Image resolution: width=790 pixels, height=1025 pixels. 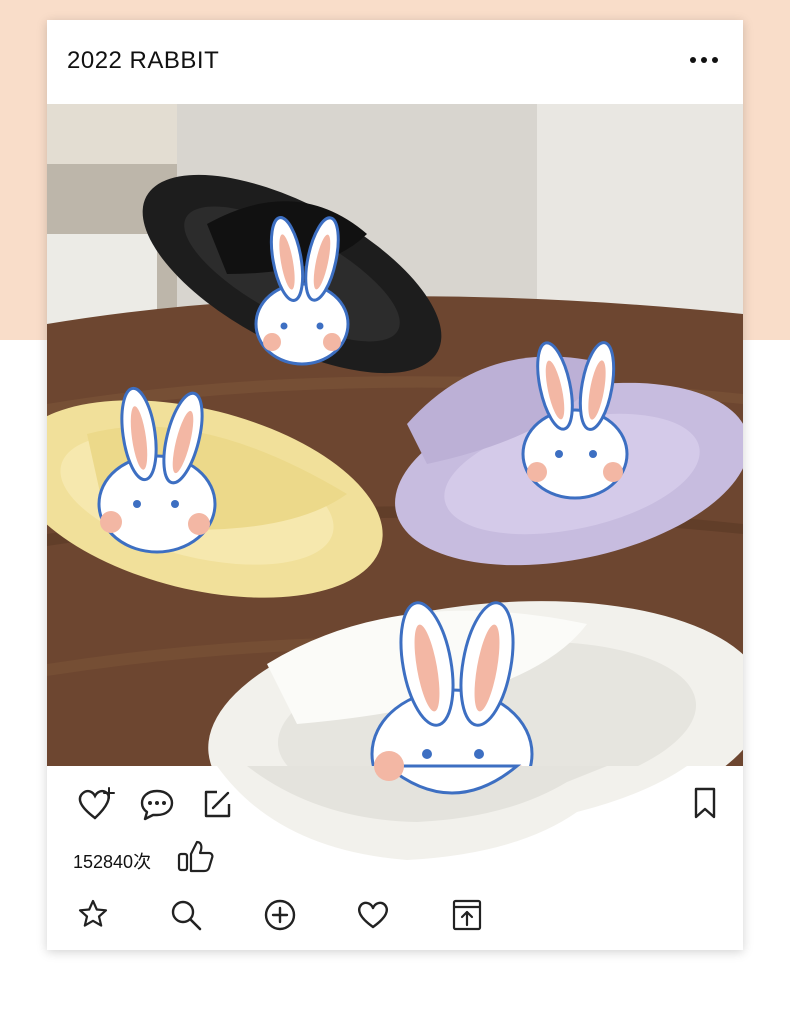 I want to click on heart-plus-icon, so click(x=96, y=804).